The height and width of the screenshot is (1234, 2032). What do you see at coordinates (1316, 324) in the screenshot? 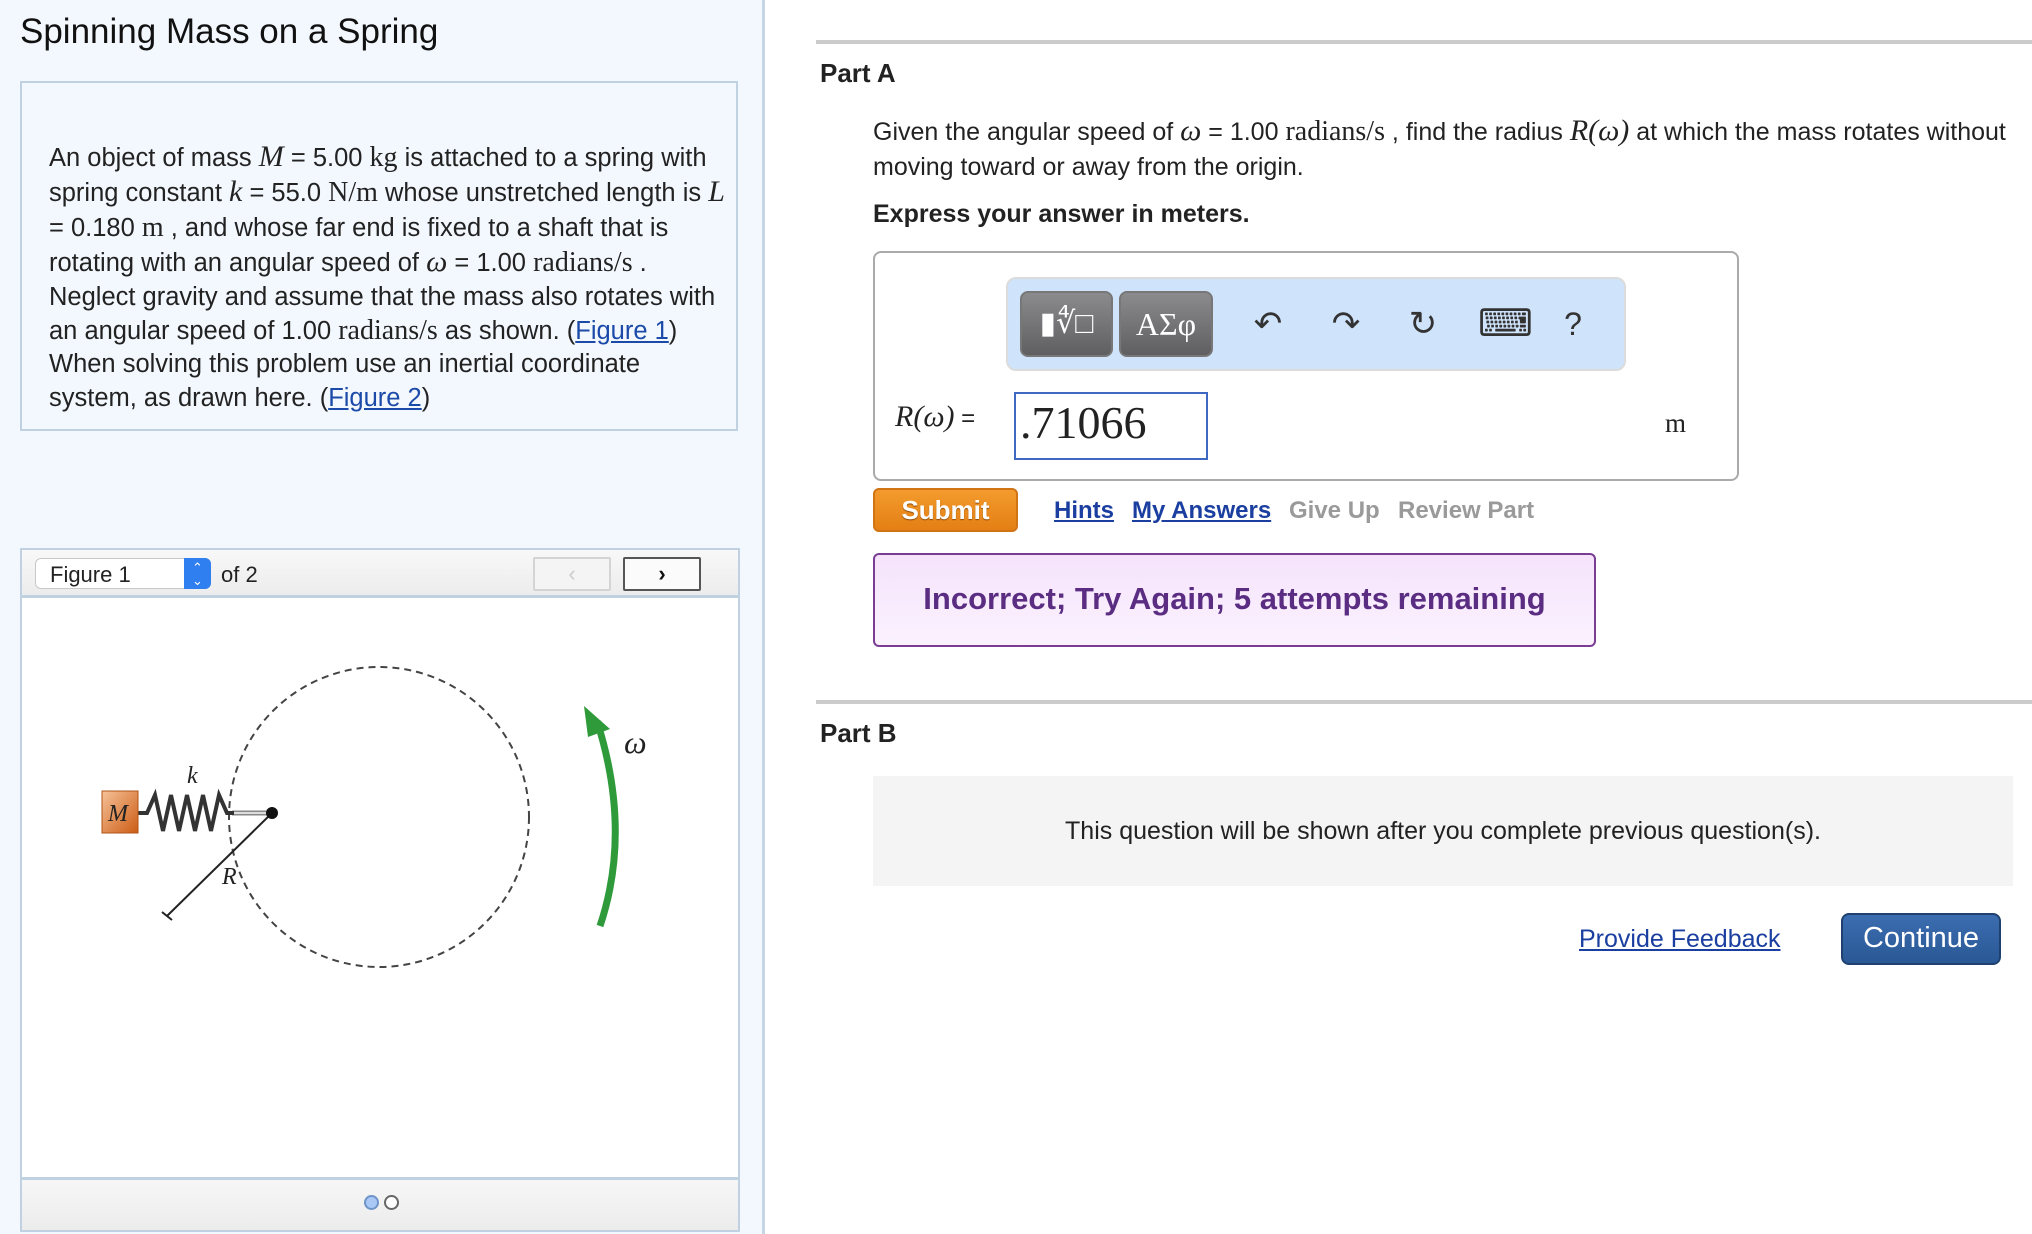
I see `math-toolbar: ▮∜□ ΑΣφ ↶ ↷ ↻ ⌨ ?` at bounding box center [1316, 324].